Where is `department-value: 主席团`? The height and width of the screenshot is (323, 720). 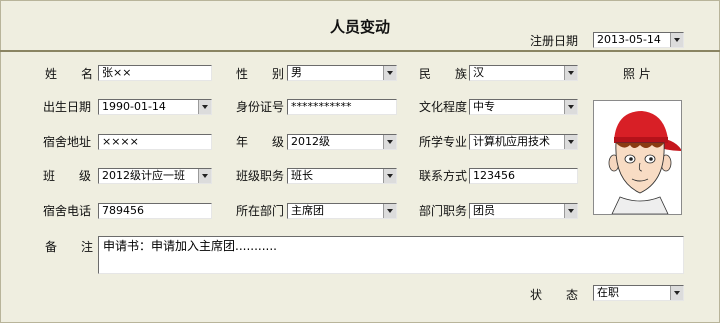
department-value: 主席团 is located at coordinates (307, 210).